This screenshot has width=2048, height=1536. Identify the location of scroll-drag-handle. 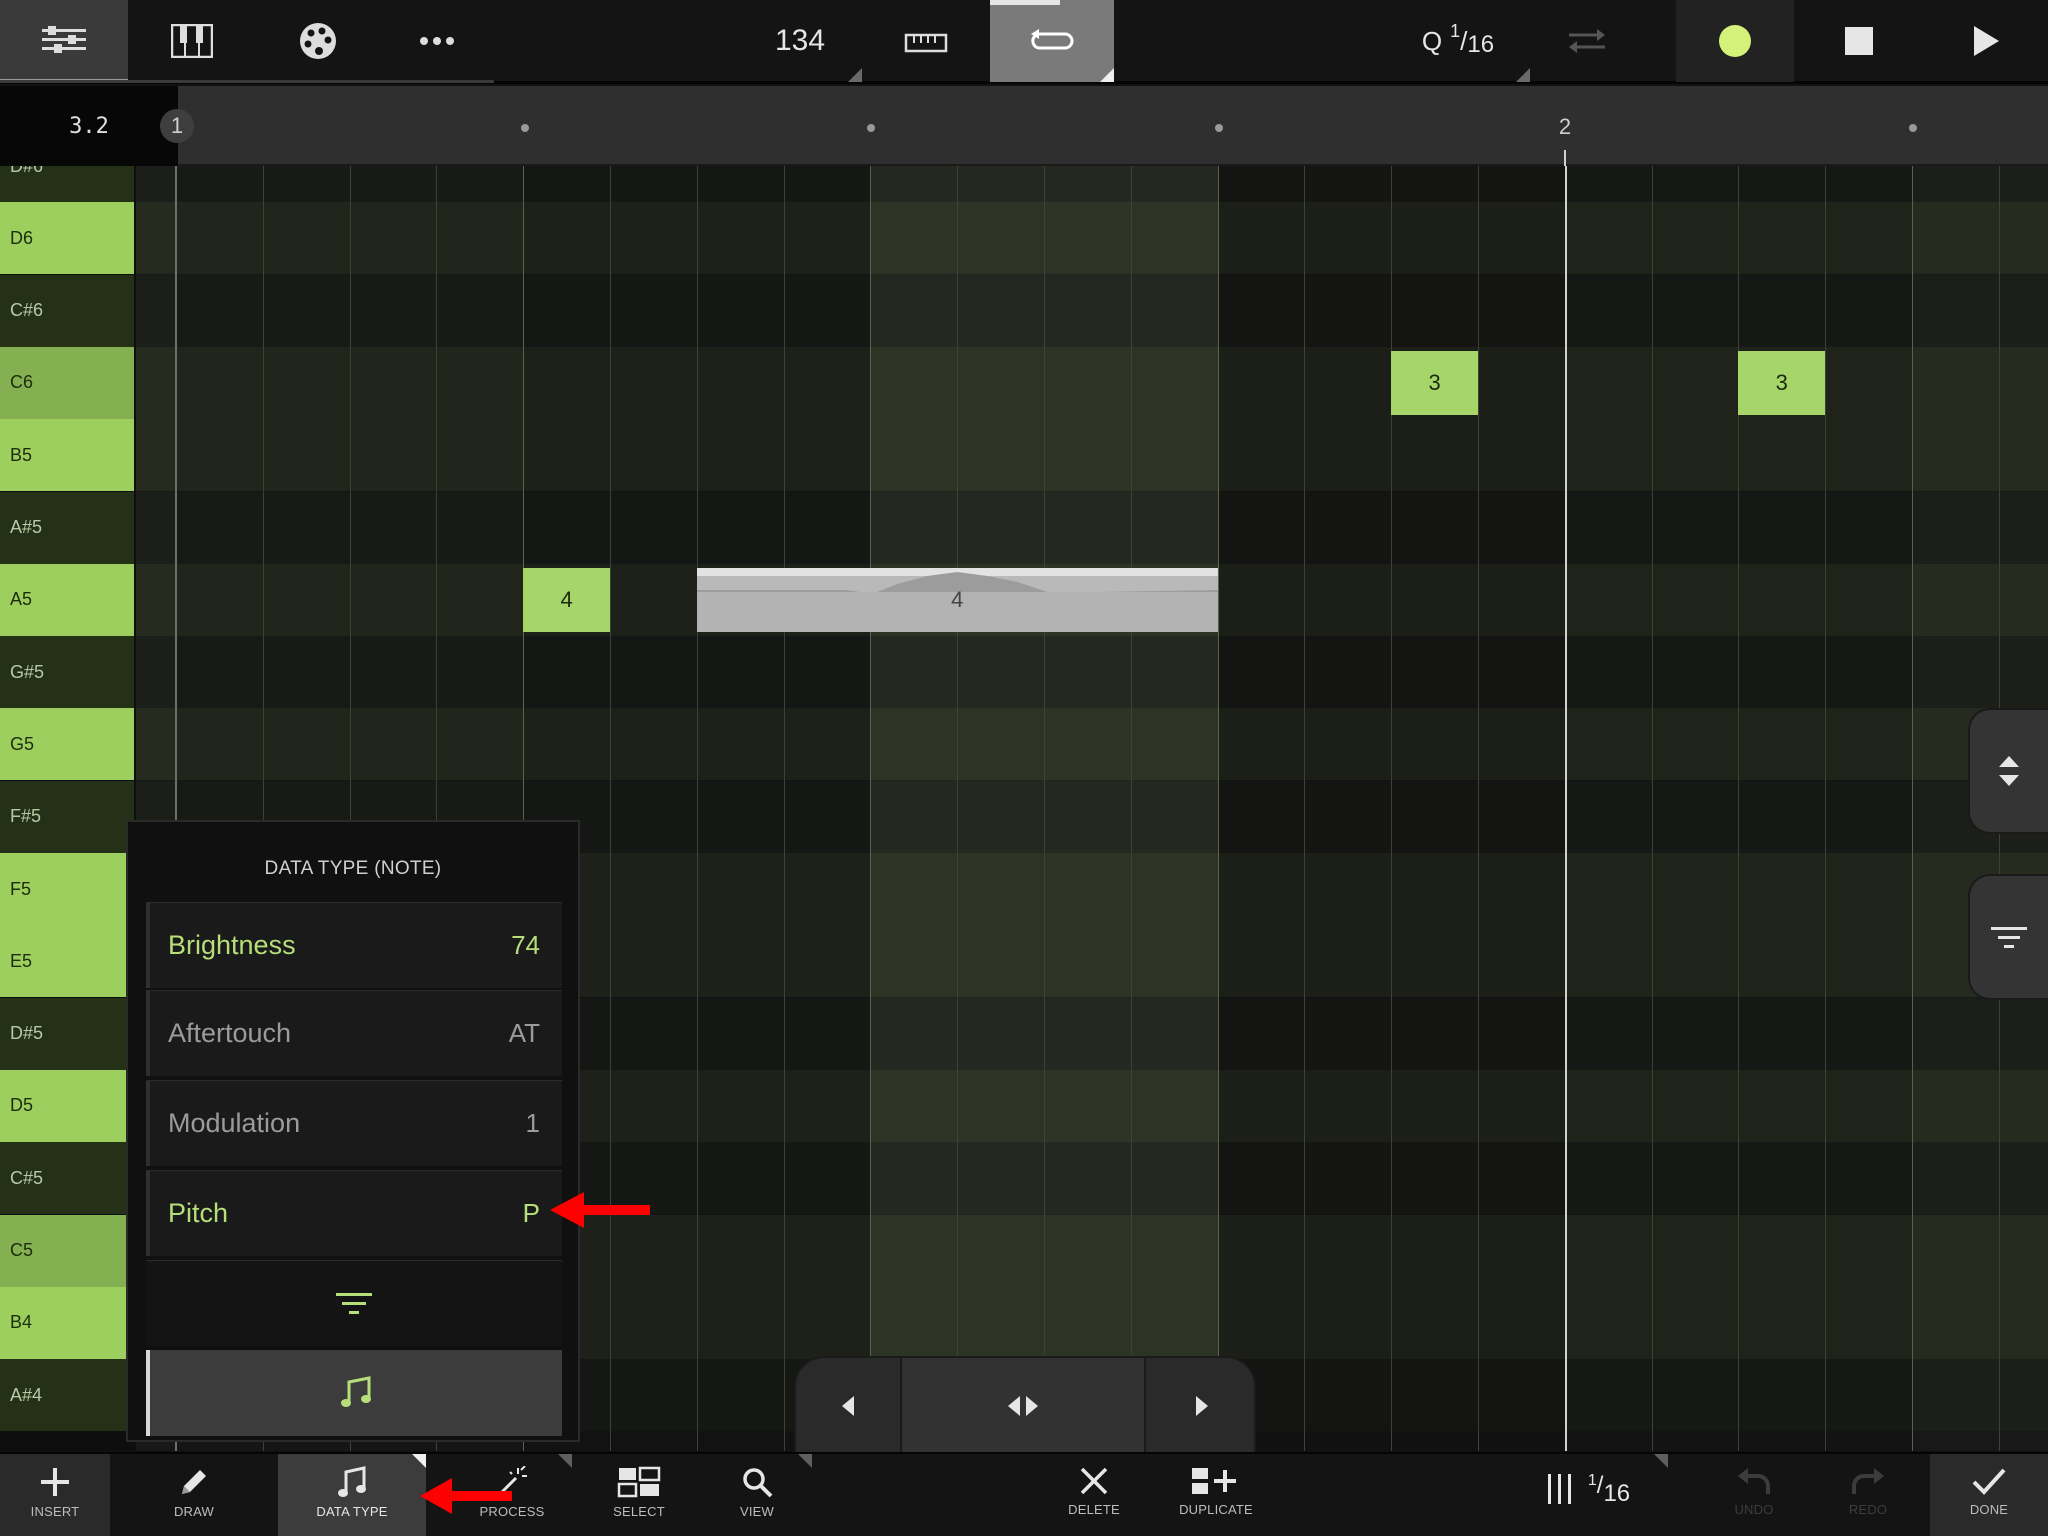
(1023, 1405).